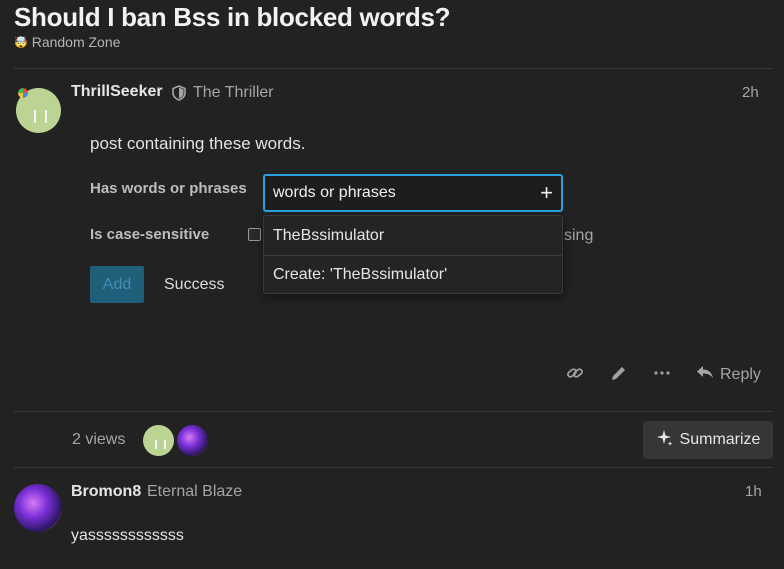 This screenshot has height=569, width=784. What do you see at coordinates (232, 17) in the screenshot?
I see `topic-title: Should I ban Bss in blocked words?` at bounding box center [232, 17].